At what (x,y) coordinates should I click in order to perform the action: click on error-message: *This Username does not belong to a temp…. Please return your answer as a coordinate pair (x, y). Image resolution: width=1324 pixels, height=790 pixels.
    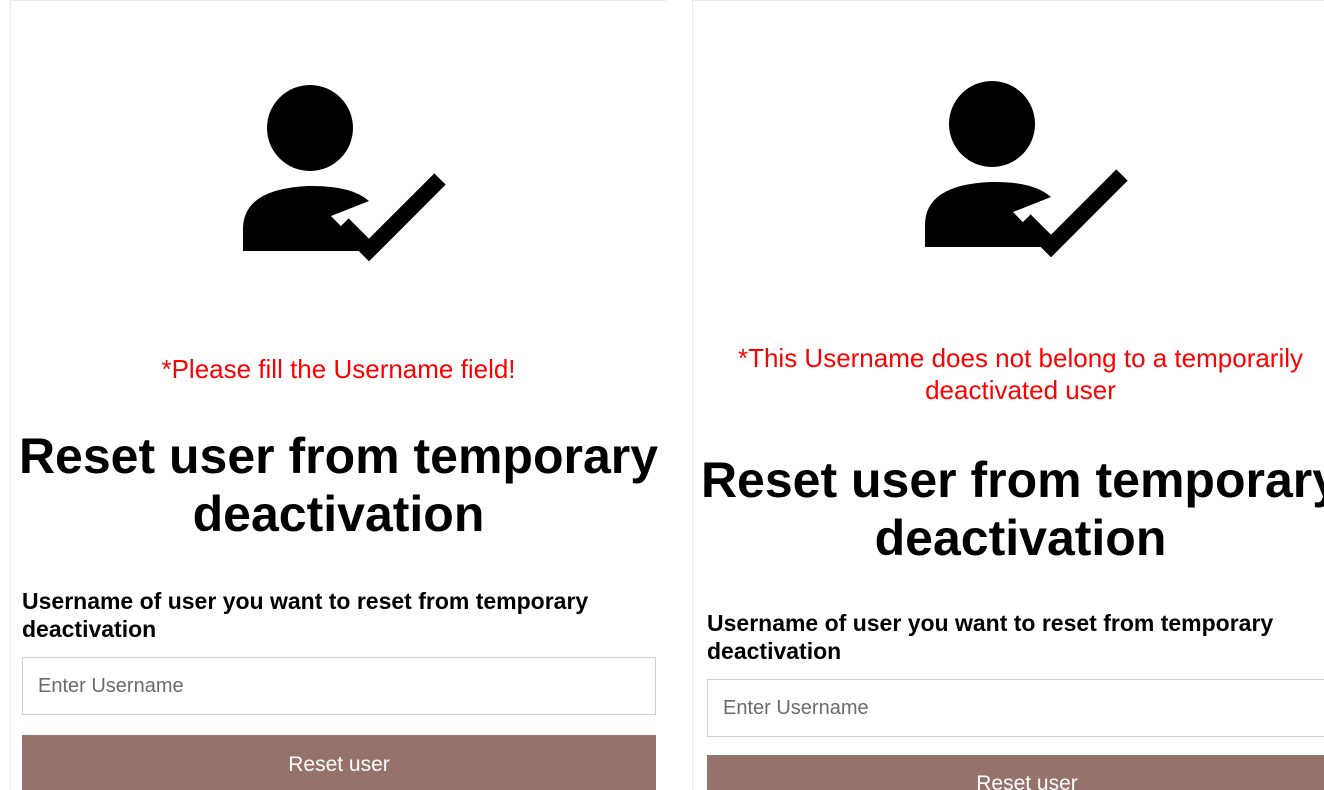
    Looking at the image, I should click on (1020, 374).